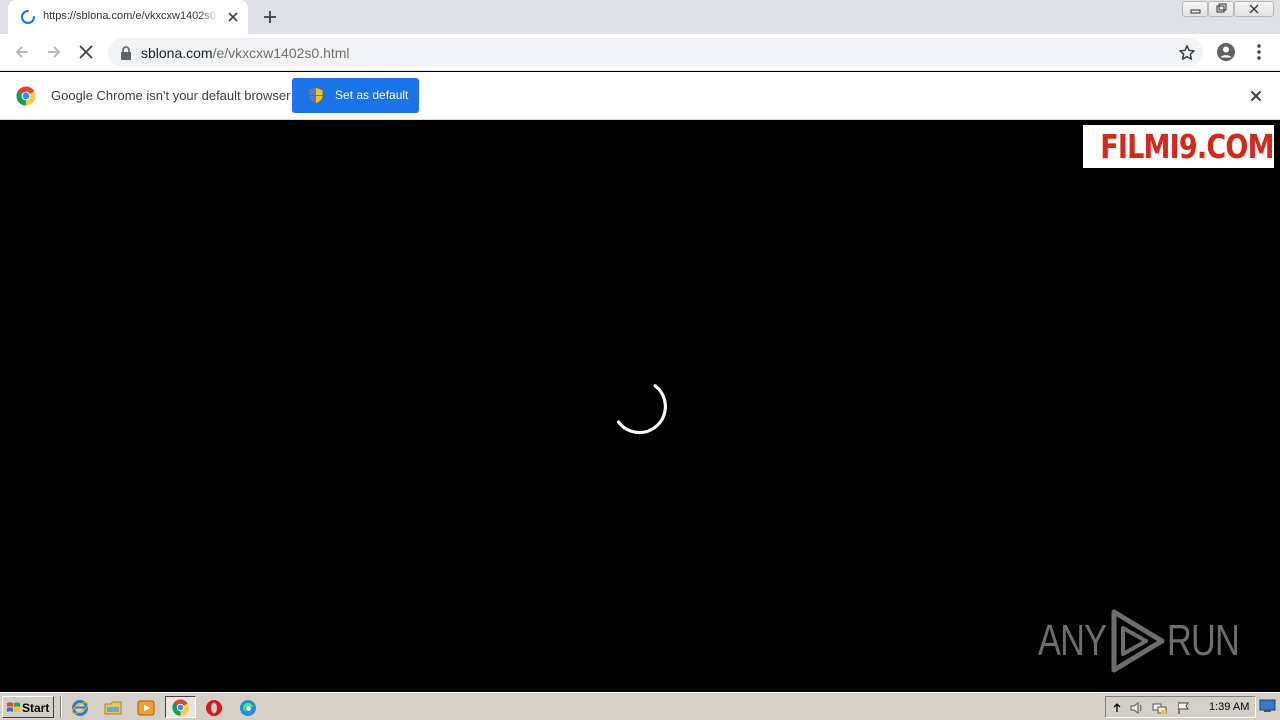 This screenshot has height=720, width=1280. I want to click on system-tray: 1:39 AM, so click(1180, 707).